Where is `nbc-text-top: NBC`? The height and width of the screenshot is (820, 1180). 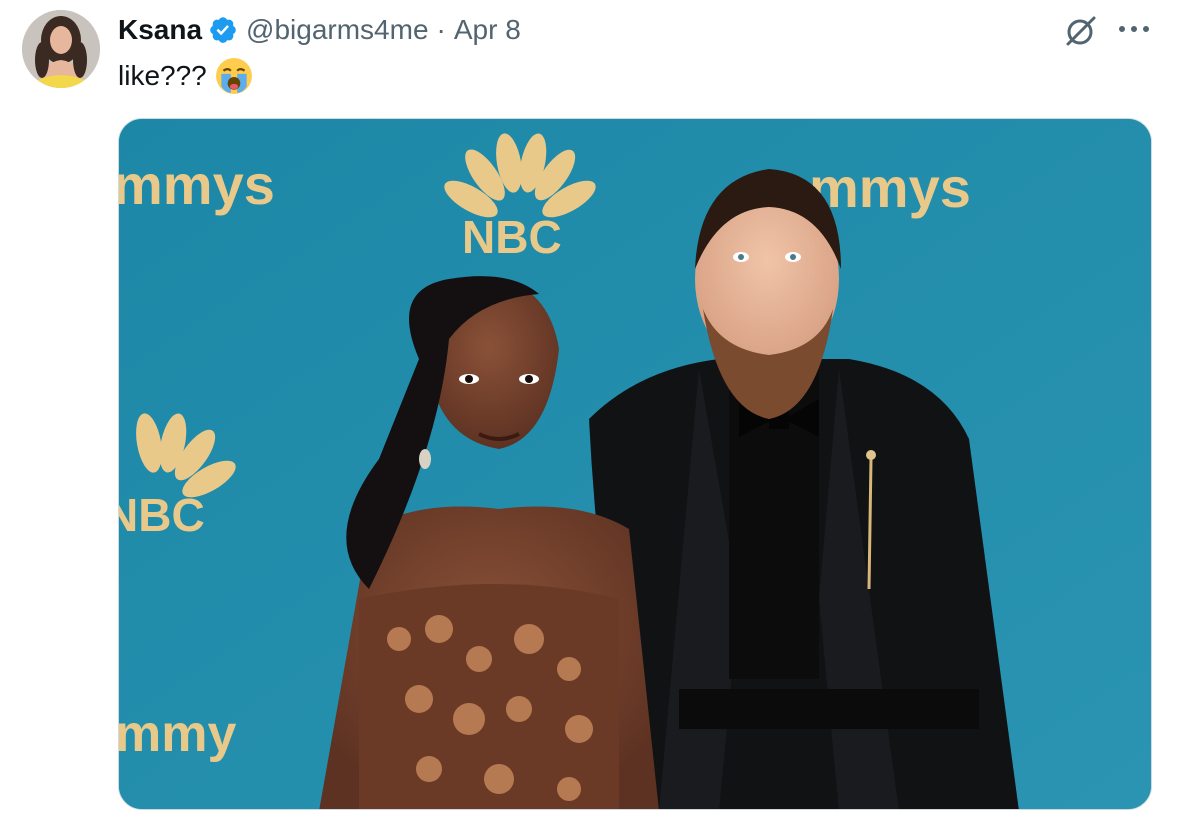 nbc-text-top: NBC is located at coordinates (512, 237).